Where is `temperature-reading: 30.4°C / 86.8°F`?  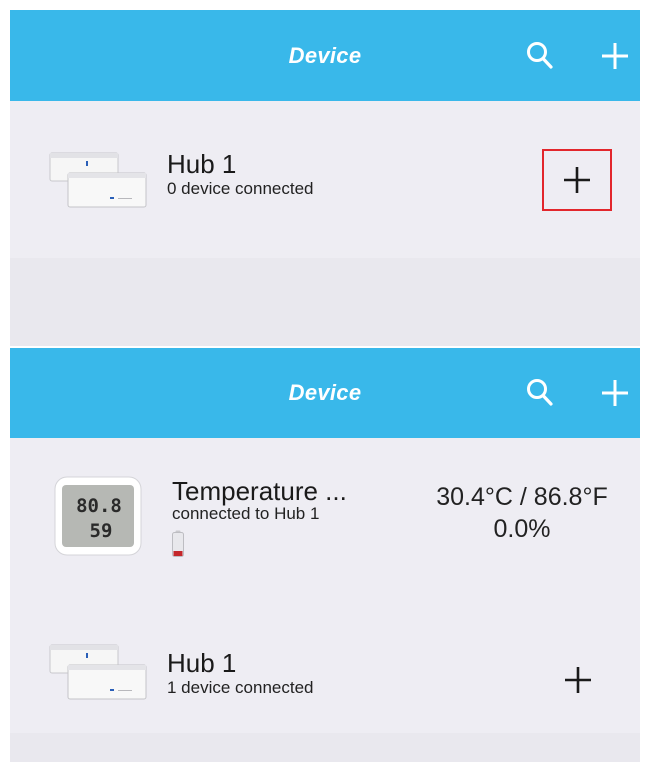
temperature-reading: 30.4°C / 86.8°F is located at coordinates (522, 497).